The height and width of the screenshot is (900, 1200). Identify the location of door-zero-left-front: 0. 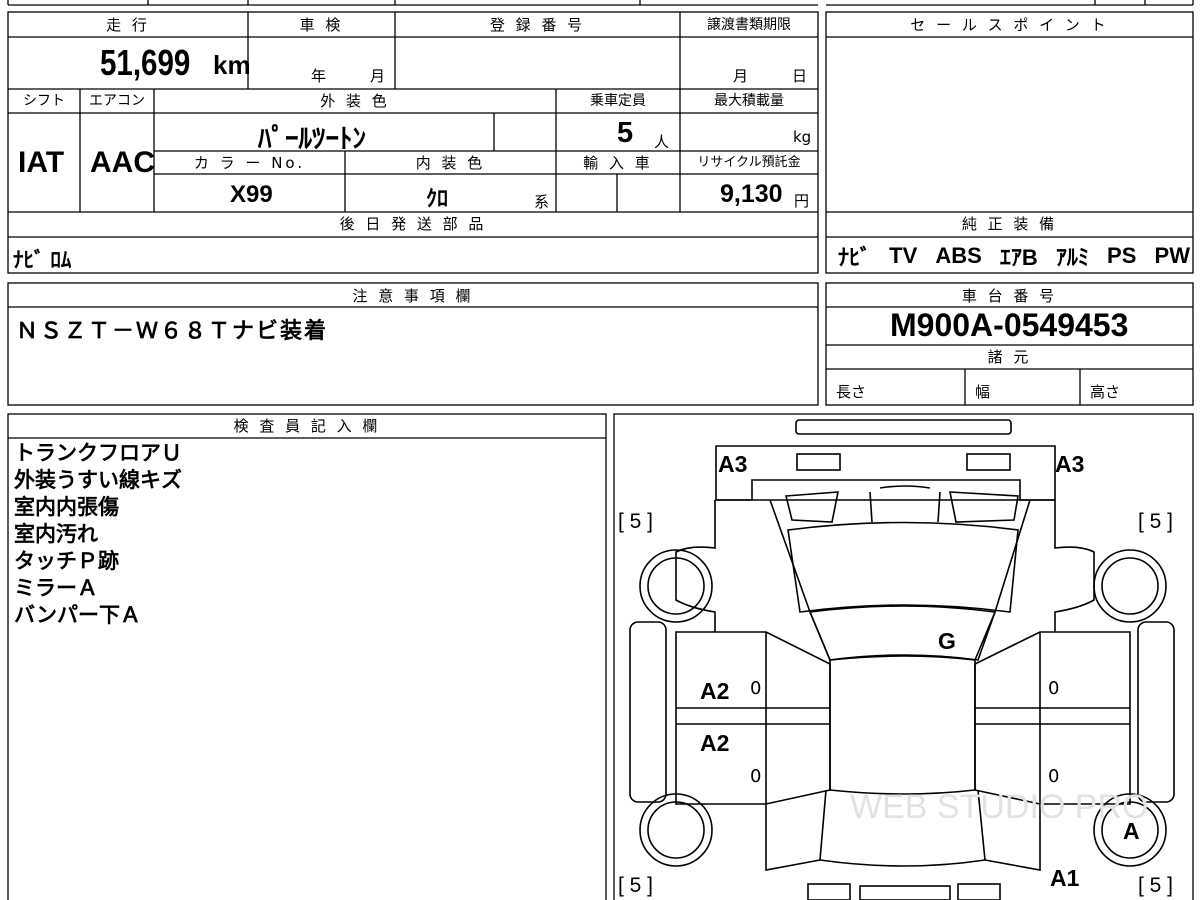
(756, 688).